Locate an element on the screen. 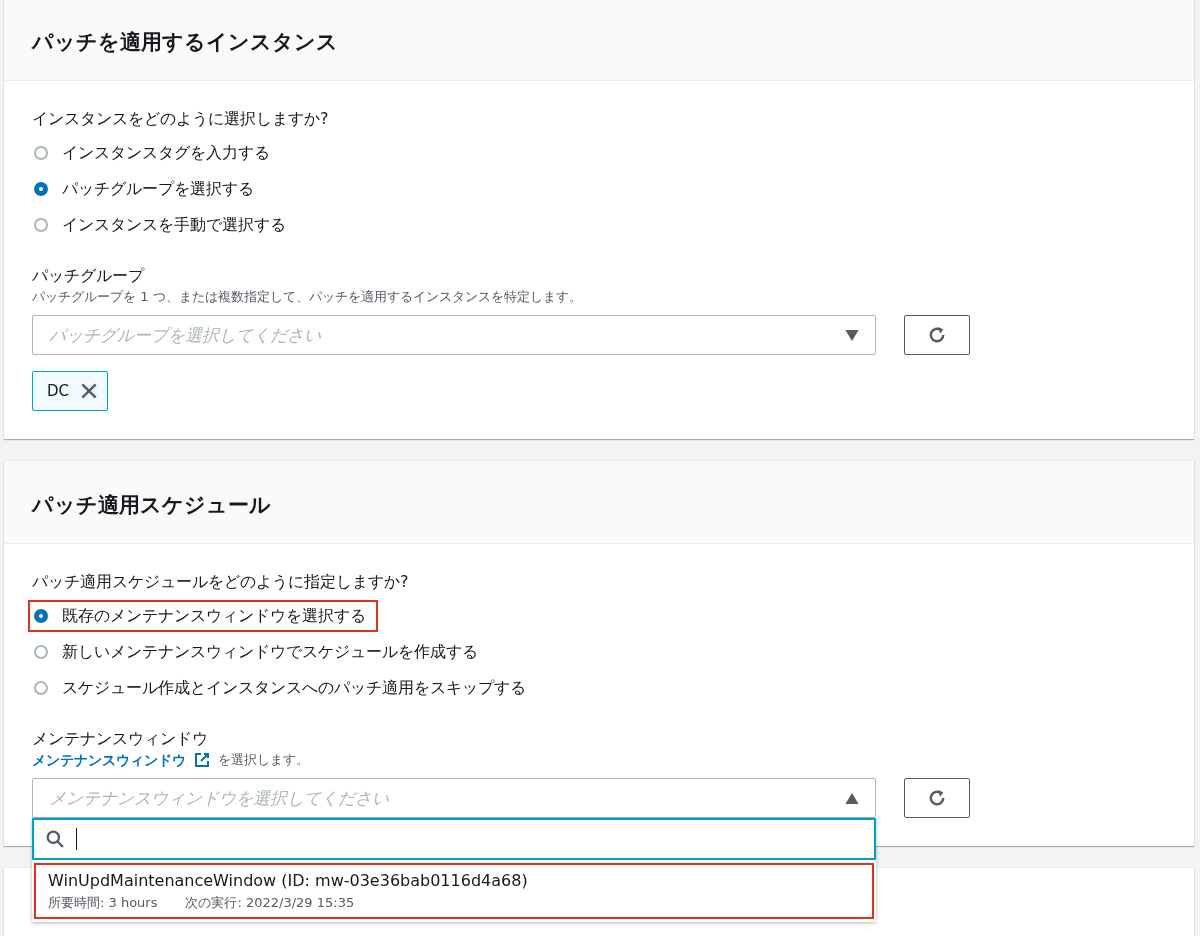 The image size is (1200, 936). radio-option: スケジュール作成とインスタンスへのパッチ適用をスキップする is located at coordinates (283, 688).